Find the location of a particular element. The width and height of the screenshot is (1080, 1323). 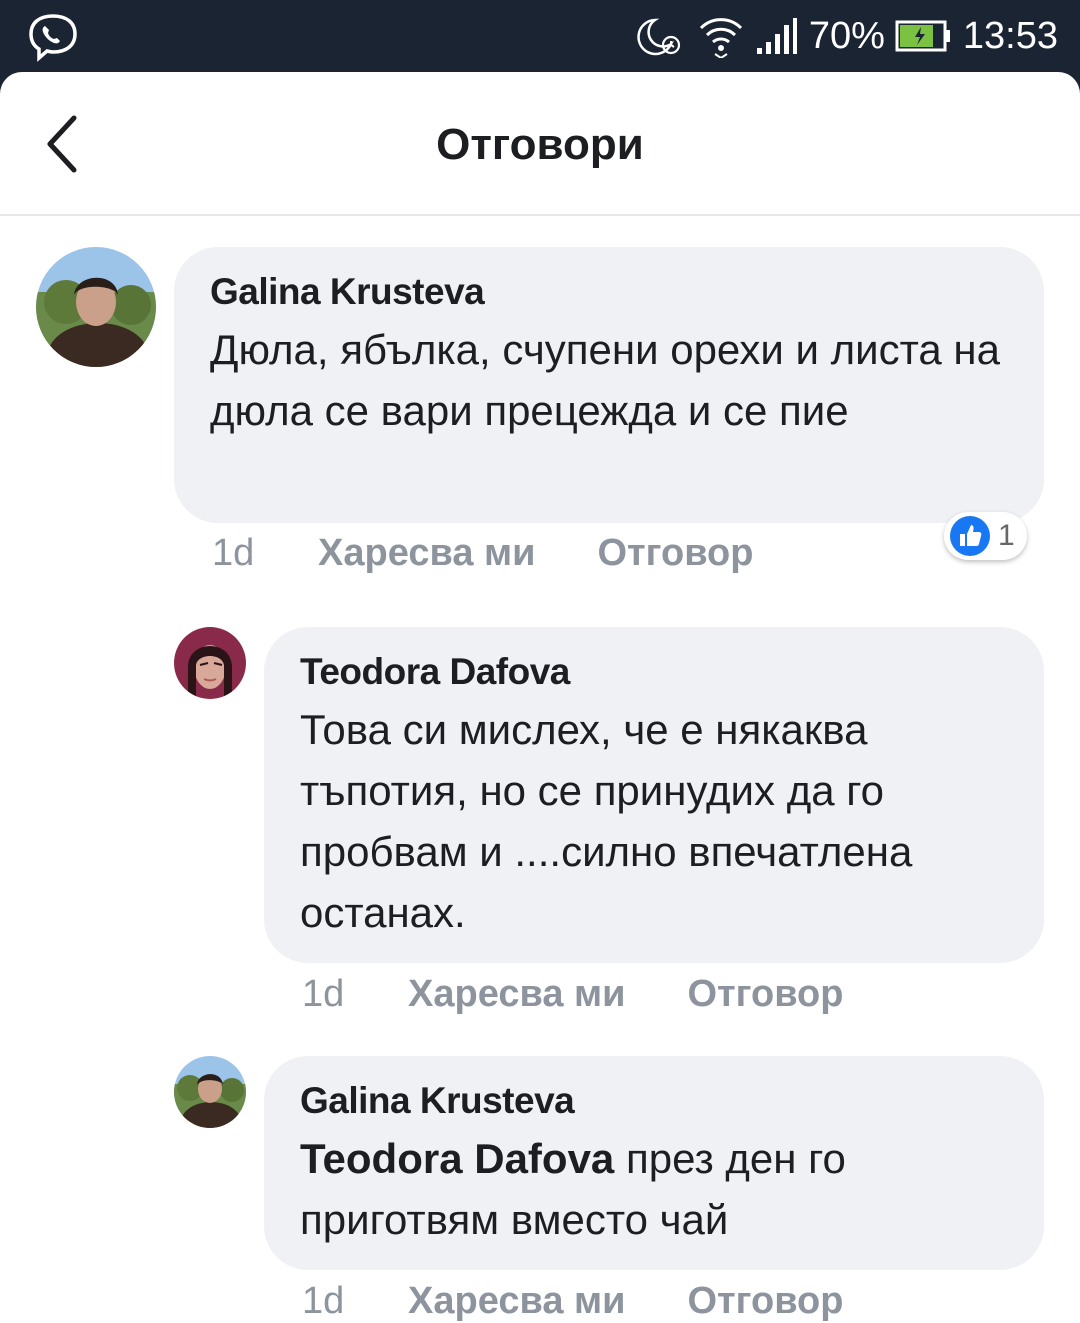

battery-charging-icon is located at coordinates (922, 36).